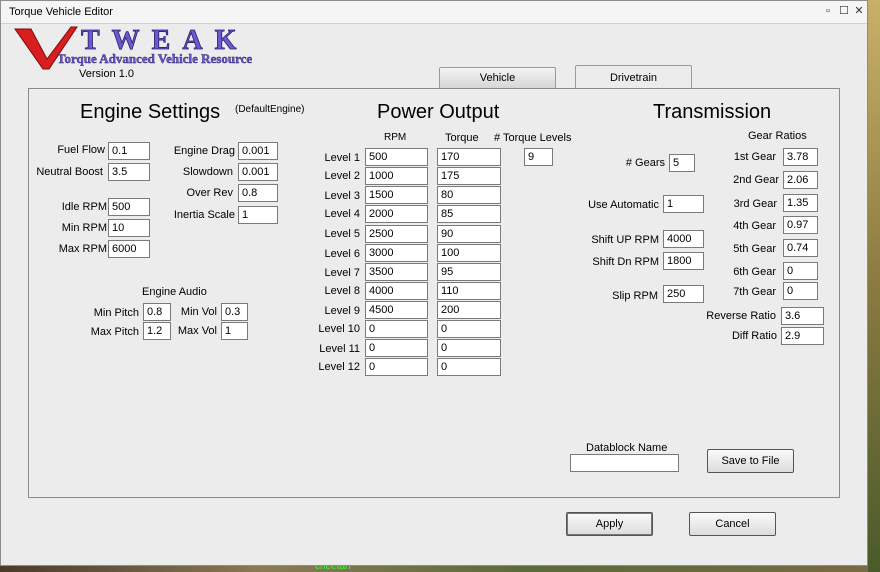 The image size is (880, 572). What do you see at coordinates (342, 176) in the screenshot?
I see `level-2-label: Level 2` at bounding box center [342, 176].